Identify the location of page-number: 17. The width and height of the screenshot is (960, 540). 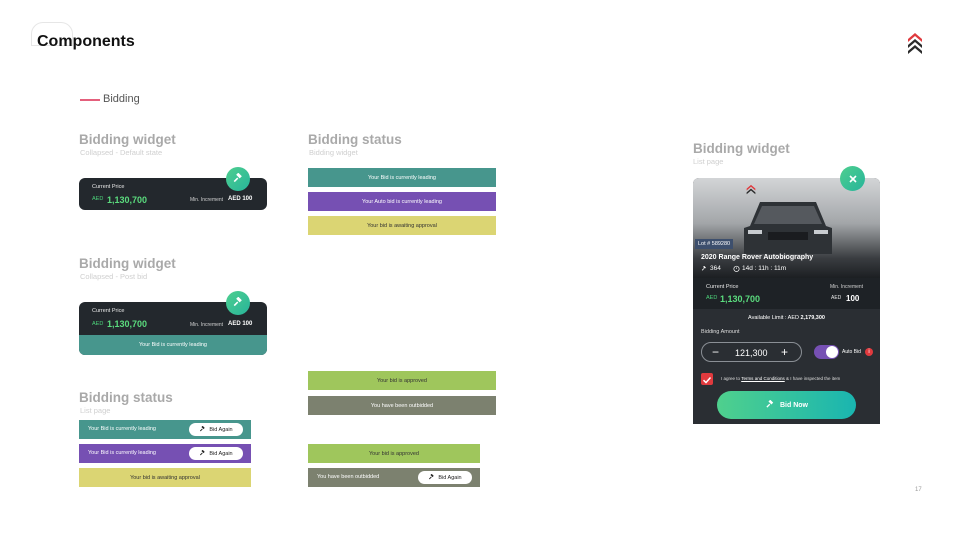
(918, 490).